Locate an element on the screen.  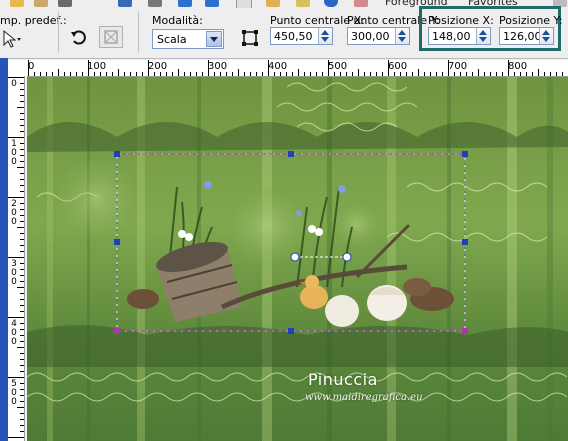
pointer-icon is located at coordinates (12, 38).